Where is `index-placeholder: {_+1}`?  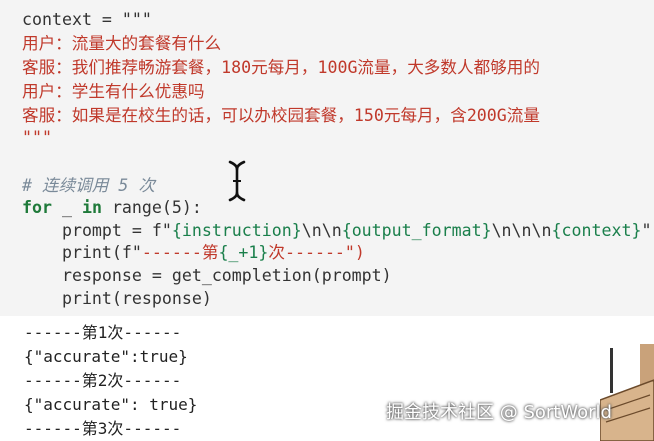
index-placeholder: {_+1} is located at coordinates (243, 252).